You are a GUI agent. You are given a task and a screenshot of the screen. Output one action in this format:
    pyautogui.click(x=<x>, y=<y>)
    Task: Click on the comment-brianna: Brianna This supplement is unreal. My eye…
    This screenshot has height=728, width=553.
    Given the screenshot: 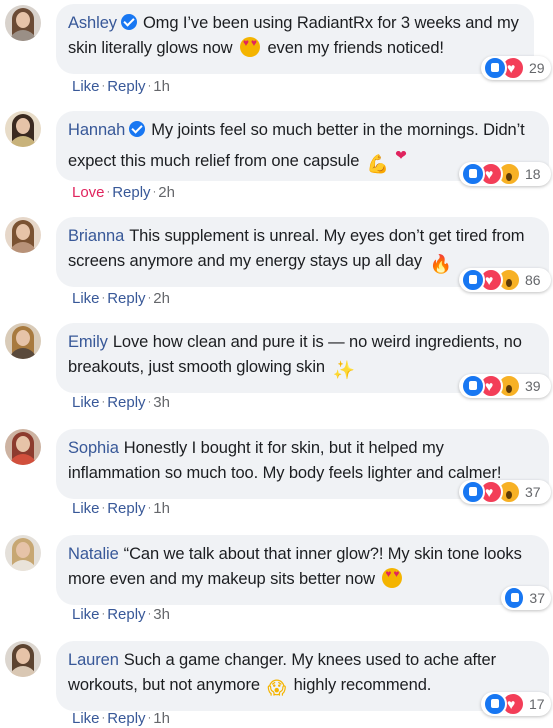 What is the action you would take?
    pyautogui.click(x=276, y=264)
    